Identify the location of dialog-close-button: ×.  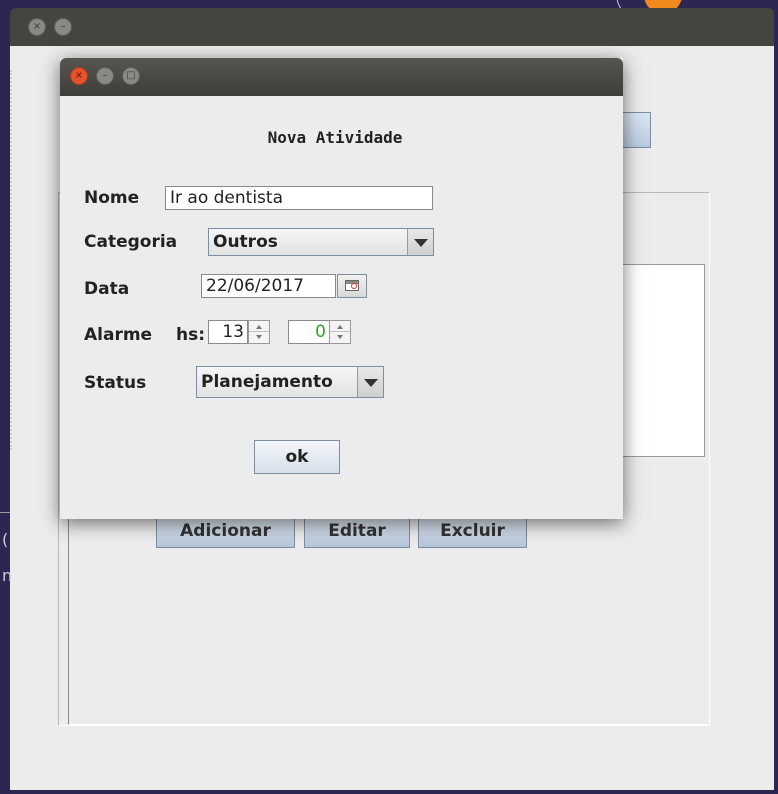
(79, 76).